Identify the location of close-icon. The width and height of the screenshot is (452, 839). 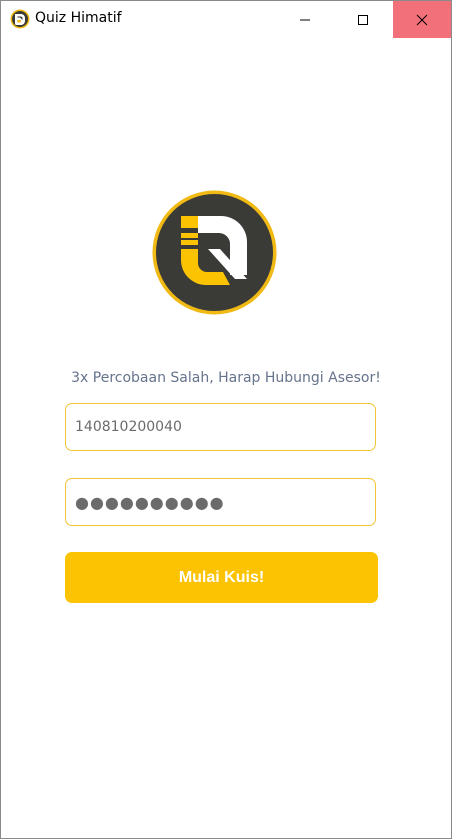
(422, 19).